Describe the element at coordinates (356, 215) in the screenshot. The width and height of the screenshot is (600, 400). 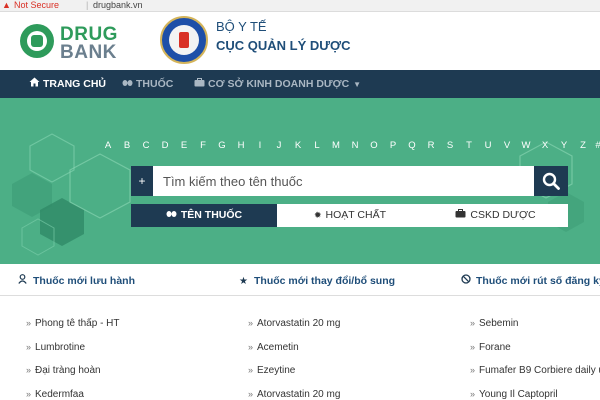
I see `tab-label: HOẠT CHẤT` at that location.